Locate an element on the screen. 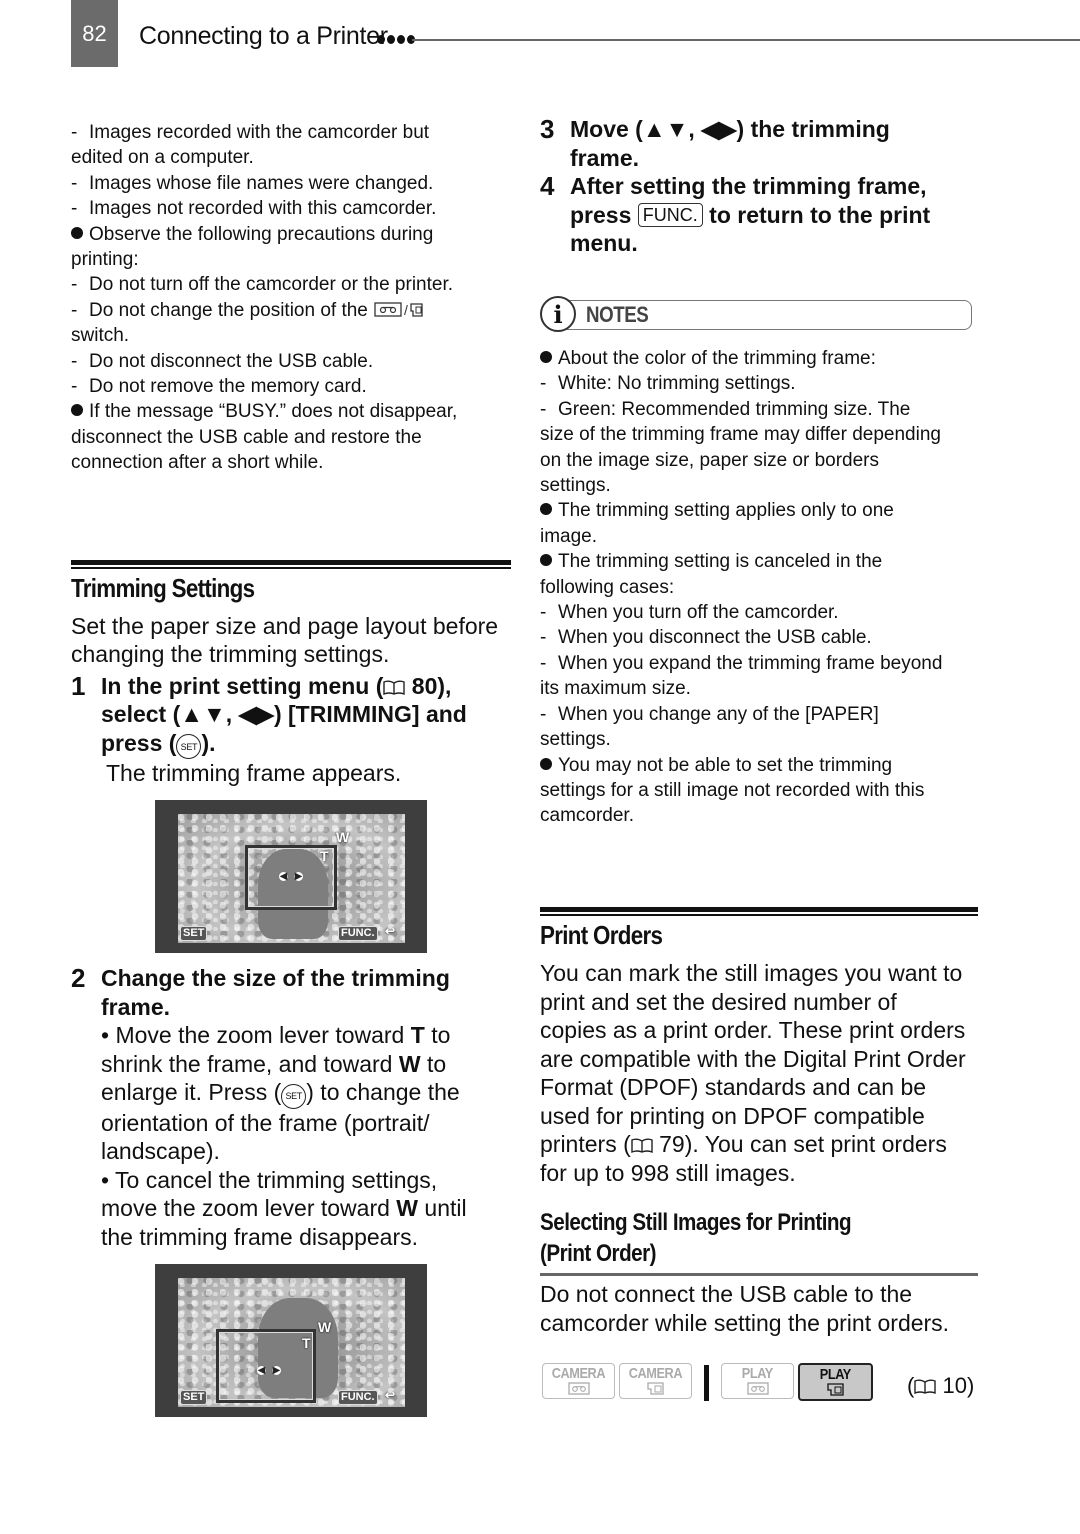 The height and width of the screenshot is (1534, 1080). list-item: - White: No trimming settings. is located at coordinates (760, 383).